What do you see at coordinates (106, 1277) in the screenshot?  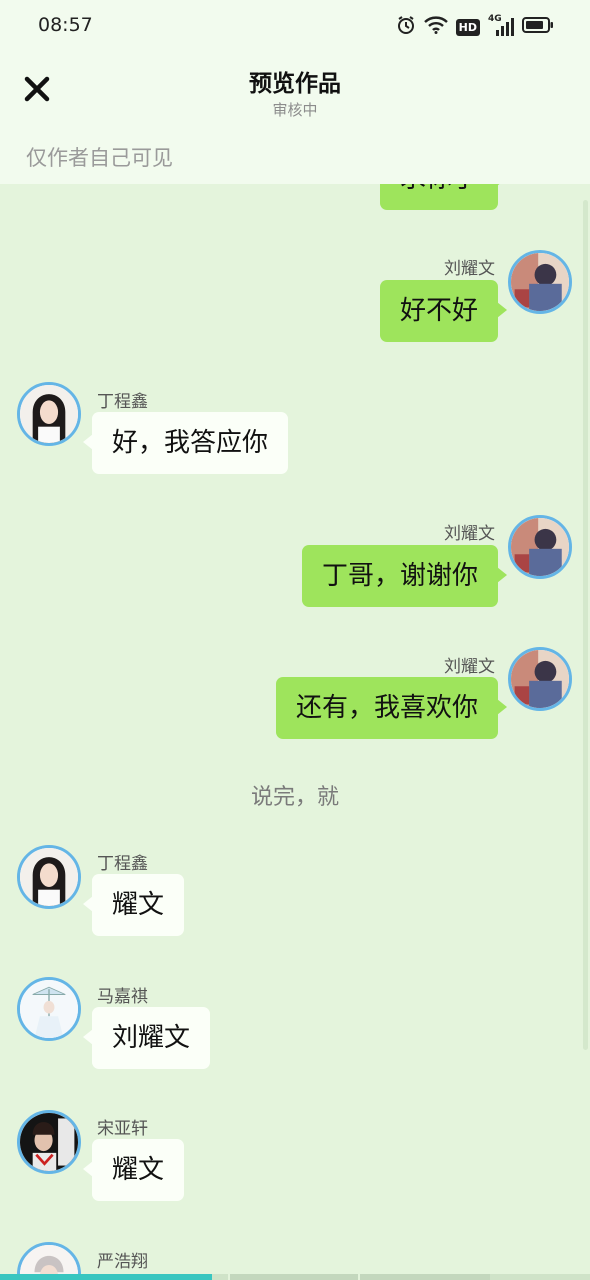 I see `progress-fill` at bounding box center [106, 1277].